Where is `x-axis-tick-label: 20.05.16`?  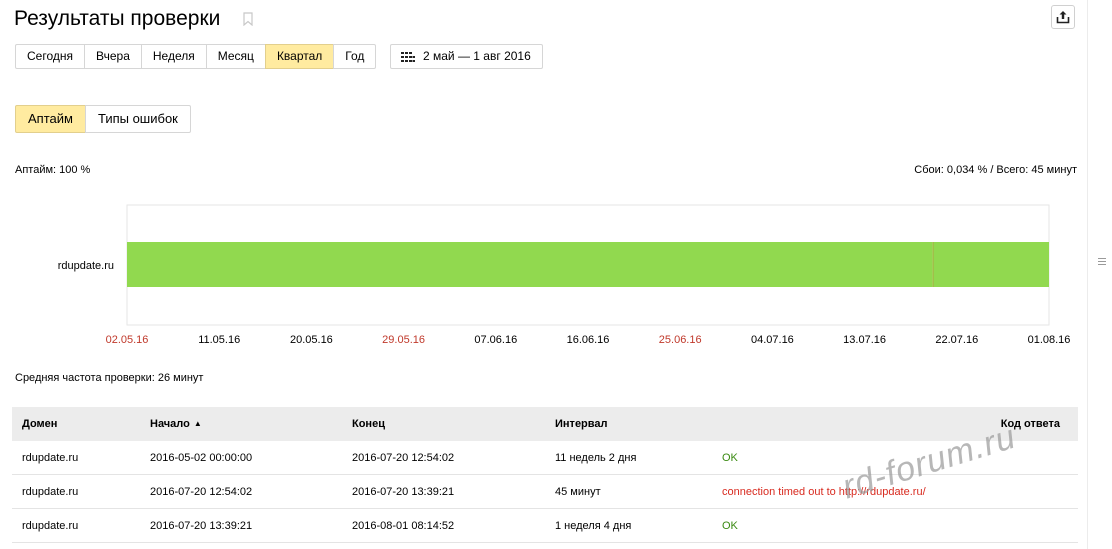 x-axis-tick-label: 20.05.16 is located at coordinates (311, 340).